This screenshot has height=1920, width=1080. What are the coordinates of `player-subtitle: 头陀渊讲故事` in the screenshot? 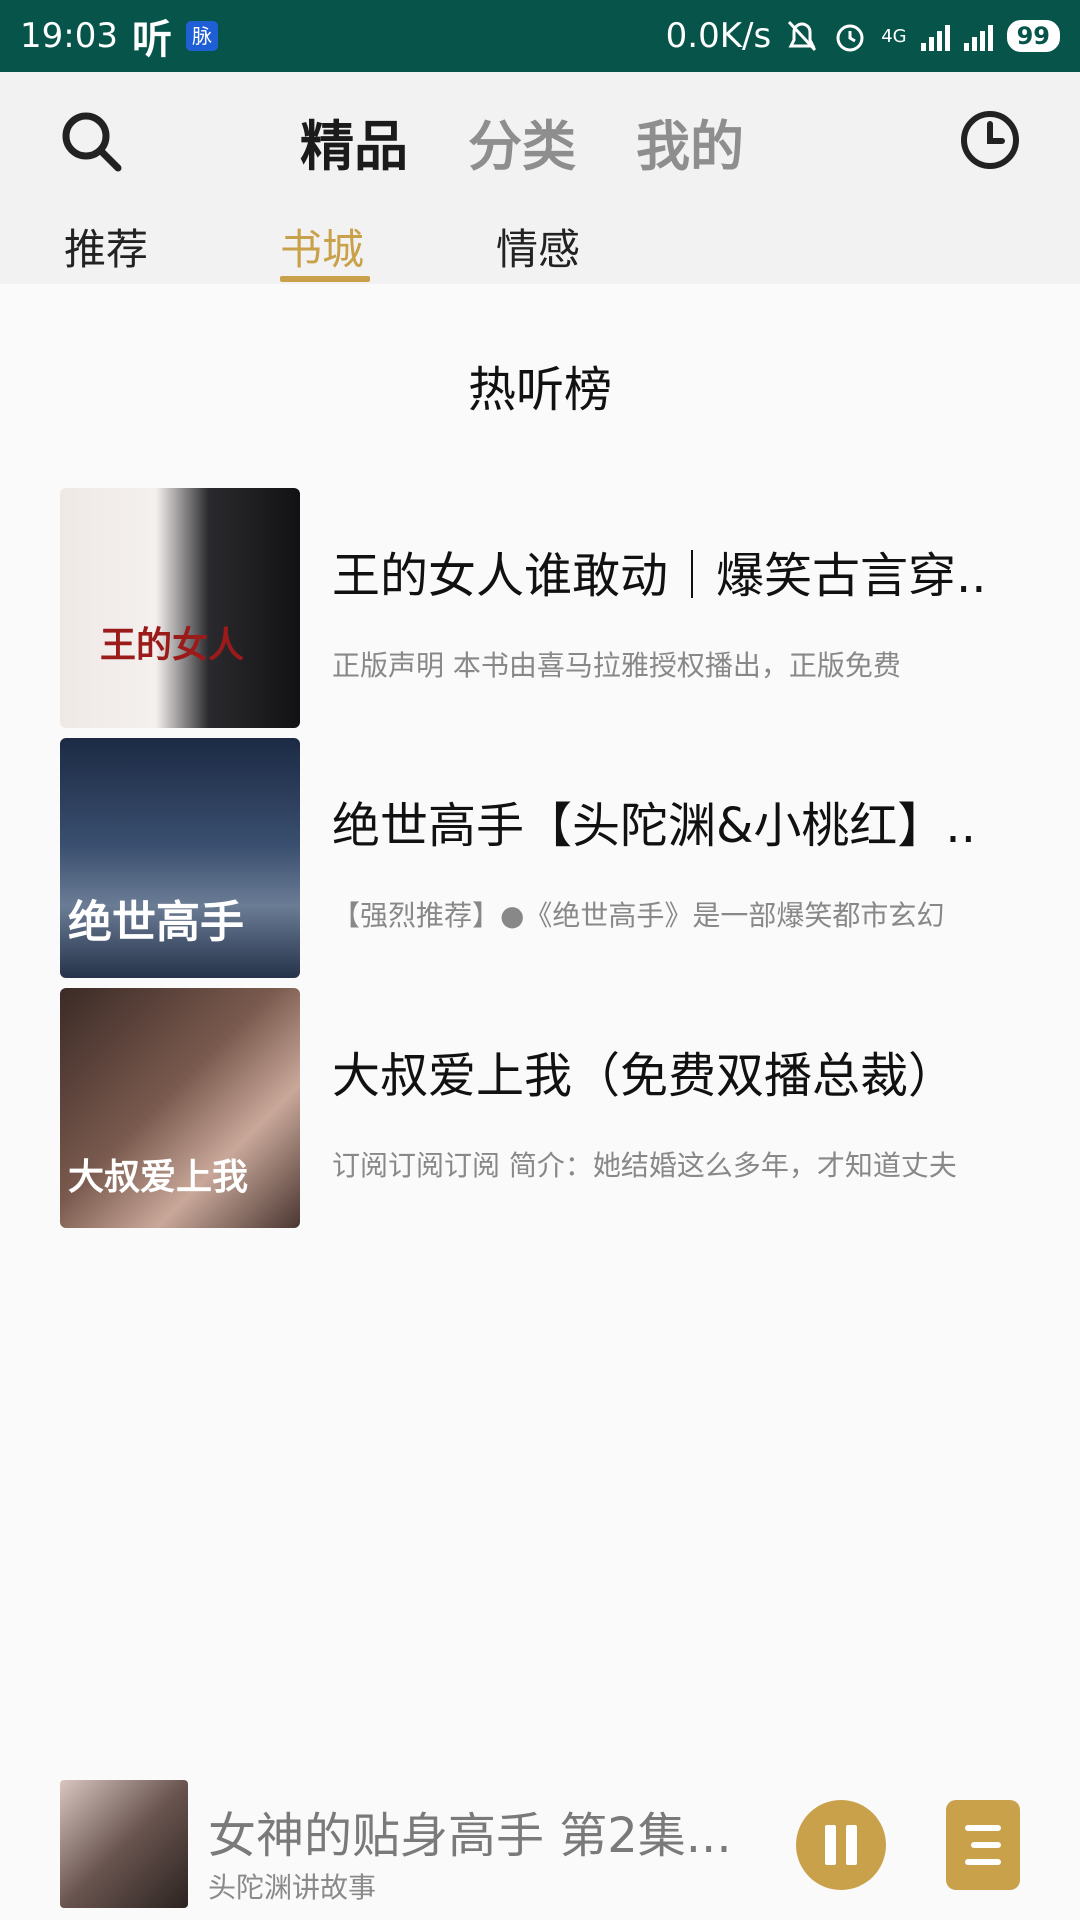 It's located at (292, 1887).